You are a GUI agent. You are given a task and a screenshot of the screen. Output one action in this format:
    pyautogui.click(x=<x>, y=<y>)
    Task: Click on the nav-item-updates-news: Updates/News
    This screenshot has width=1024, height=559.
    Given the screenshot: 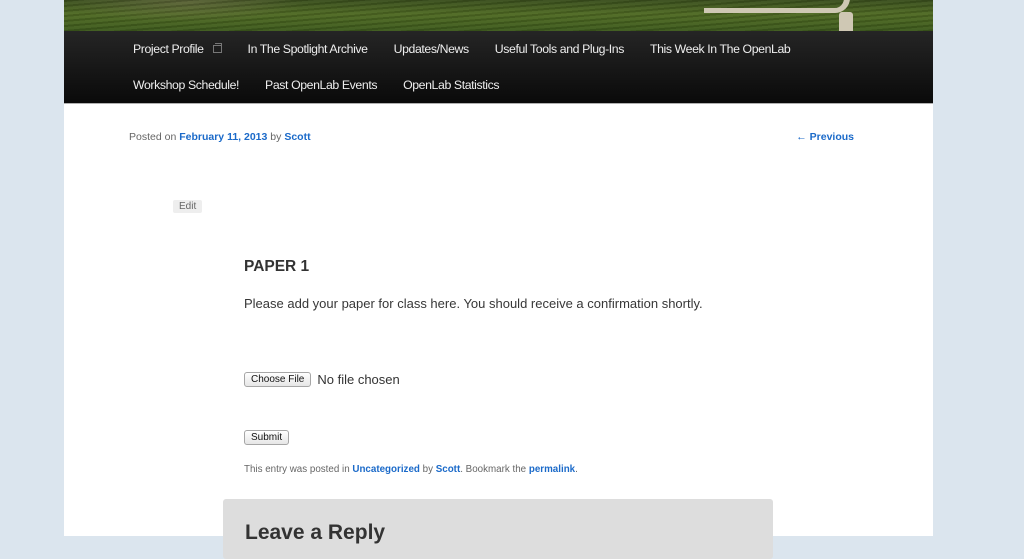 What is the action you would take?
    pyautogui.click(x=431, y=49)
    